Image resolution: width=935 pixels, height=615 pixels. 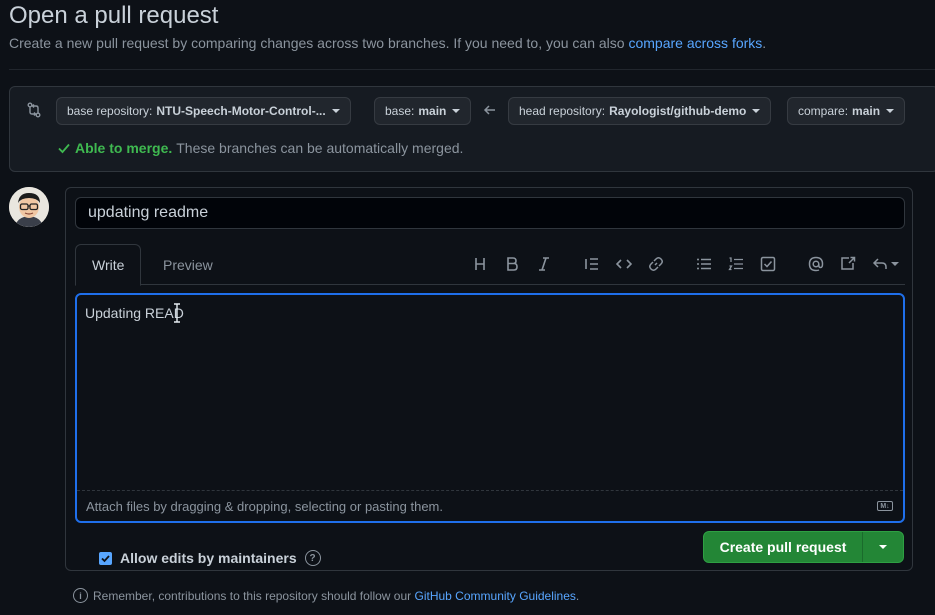 I want to click on allow-edits-option: Allow edits by maintainers ?, so click(x=210, y=558).